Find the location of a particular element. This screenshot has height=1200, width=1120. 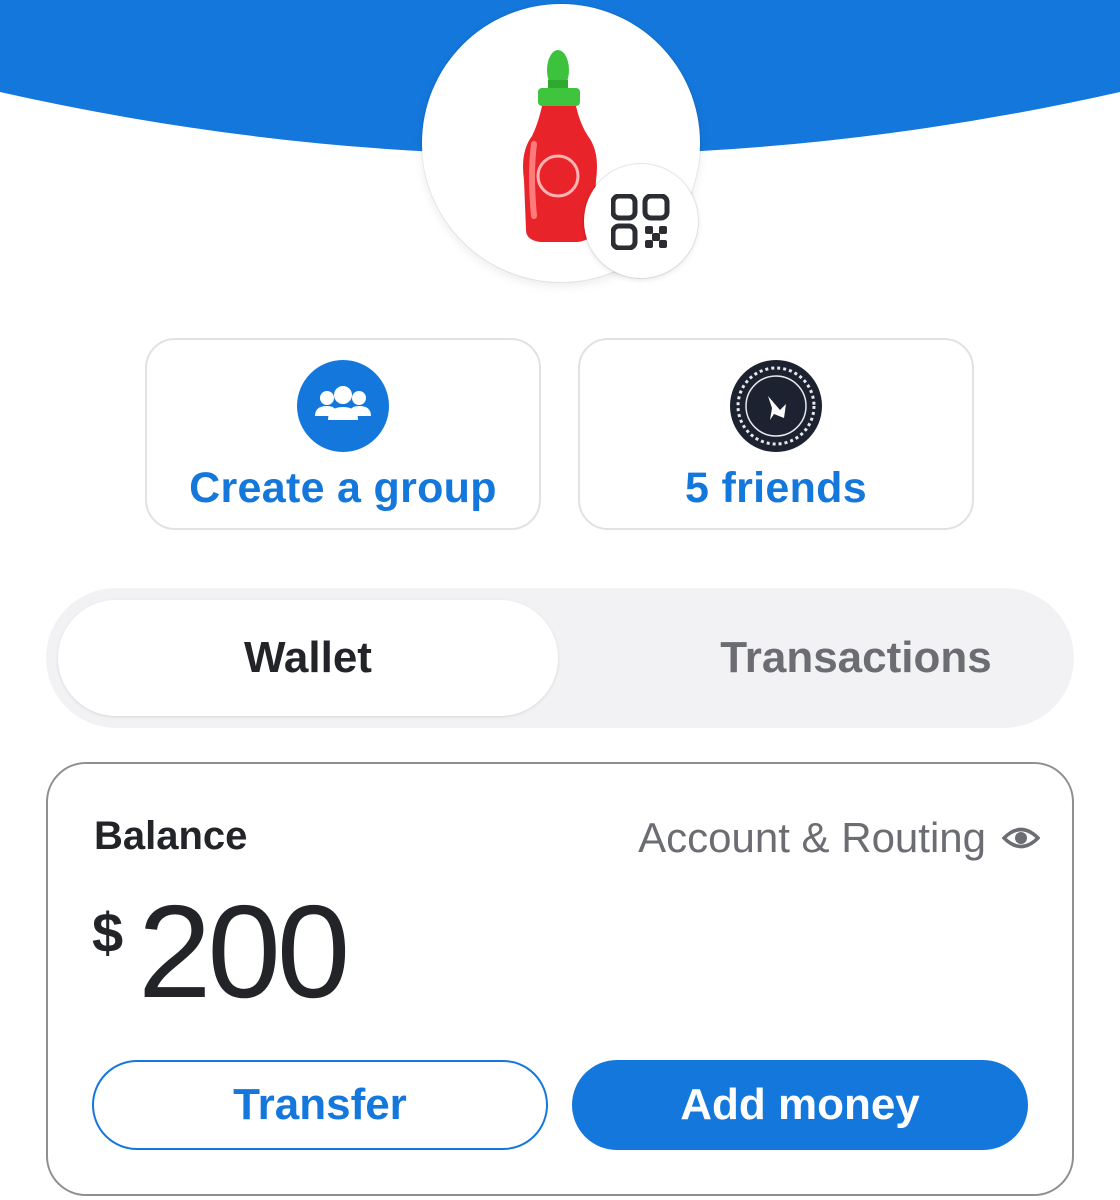

friends-button: 5 friends is located at coordinates (776, 434).